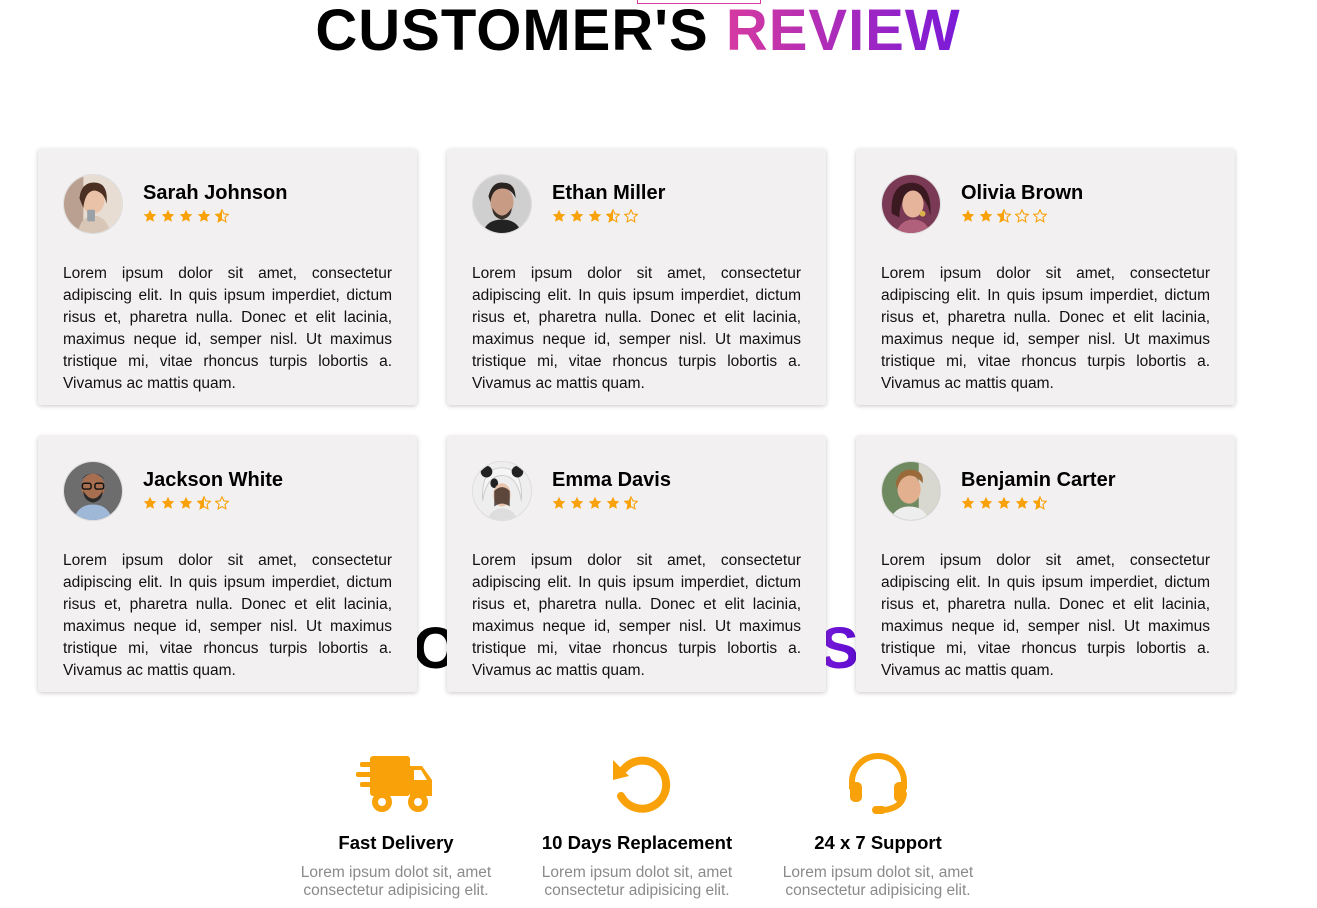 Image resolution: width=1317 pixels, height=908 pixels. I want to click on reviewer-name: Ethan Miller, so click(609, 193).